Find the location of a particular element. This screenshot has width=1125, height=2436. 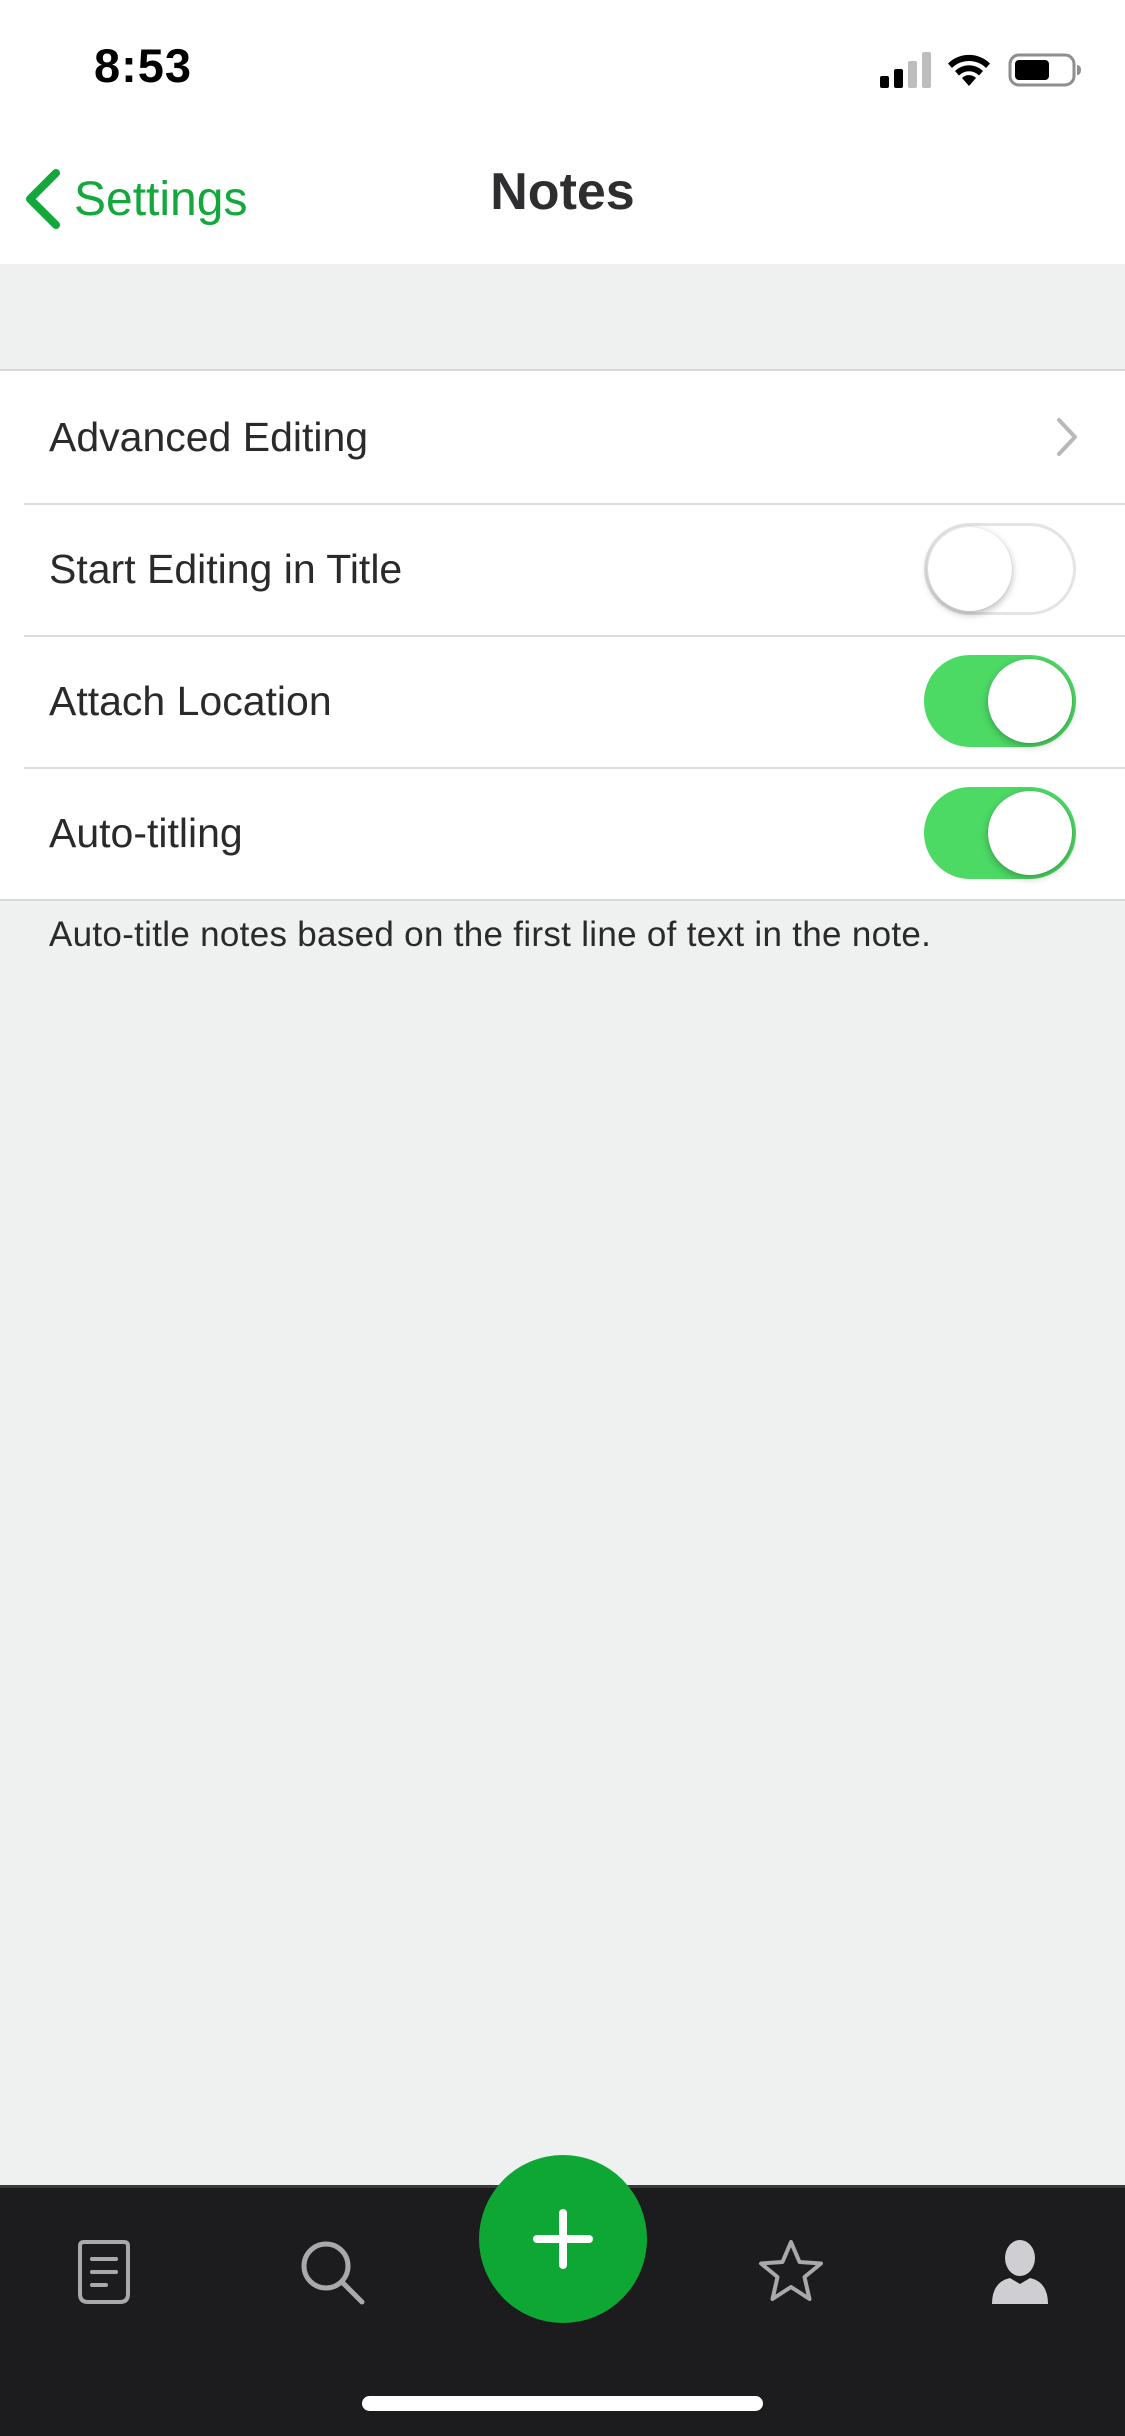

notes-icon is located at coordinates (106, 2272).